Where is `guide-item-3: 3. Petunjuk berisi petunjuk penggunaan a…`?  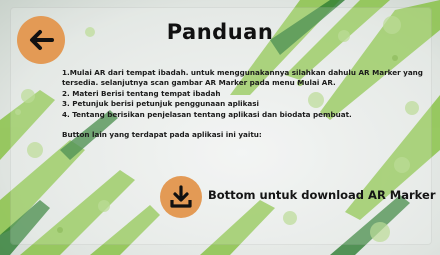
guide-item-3: 3. Petunjuk berisi petunjuk penggunaan a… is located at coordinates (161, 104).